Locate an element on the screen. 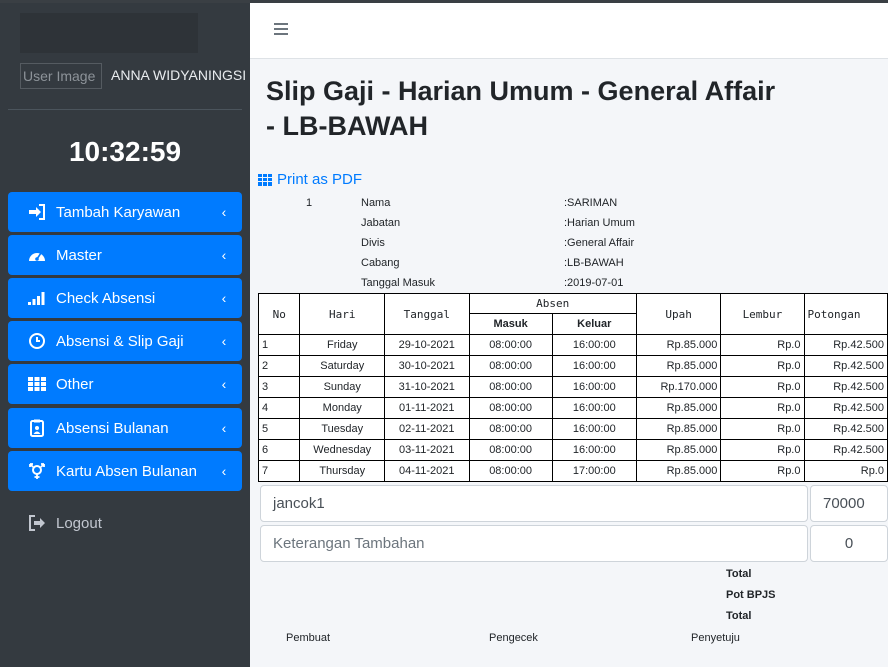 Image resolution: width=888 pixels, height=667 pixels. nav-absensi-bulanan: Absensi Bulanan ‹ is located at coordinates (125, 428).